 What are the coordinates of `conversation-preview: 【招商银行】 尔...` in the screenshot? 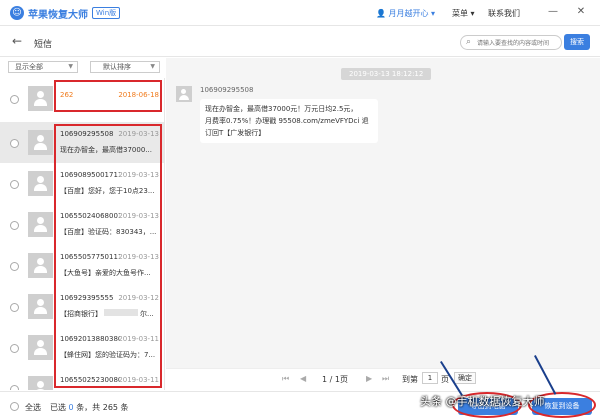 It's located at (107, 313).